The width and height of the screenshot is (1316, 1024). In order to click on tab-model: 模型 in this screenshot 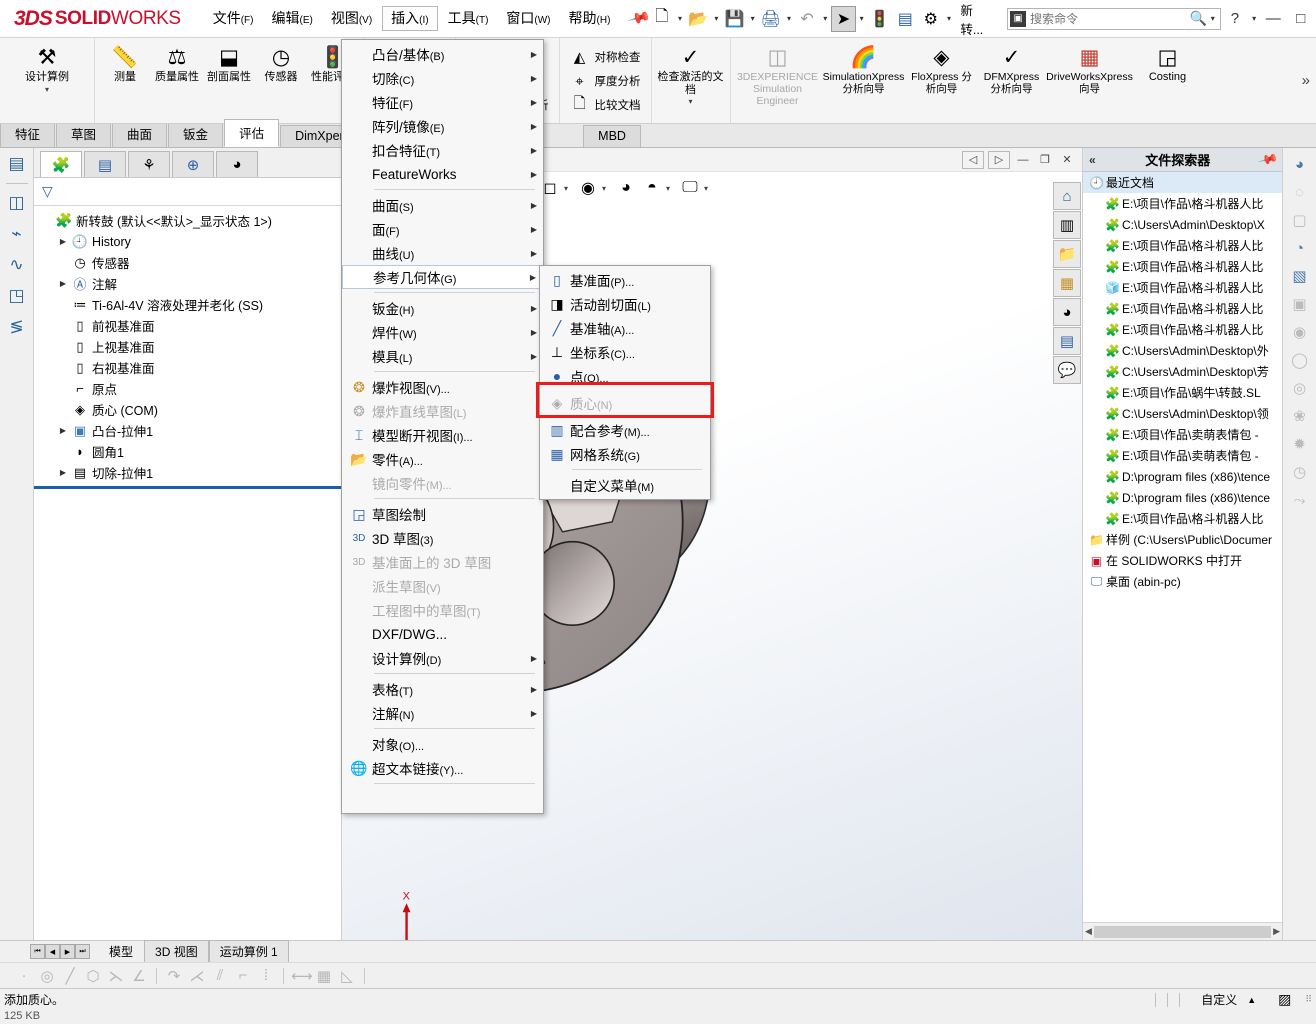, I will do `click(121, 951)`.